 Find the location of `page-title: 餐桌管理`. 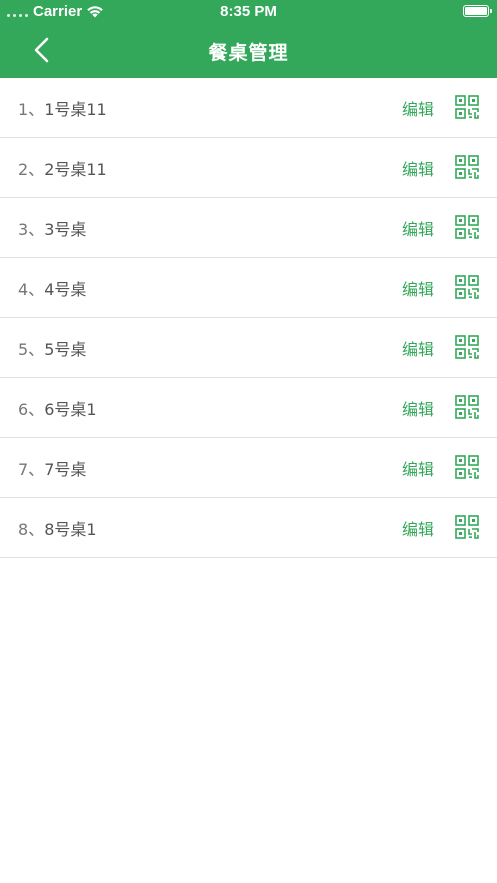

page-title: 餐桌管理 is located at coordinates (248, 53).